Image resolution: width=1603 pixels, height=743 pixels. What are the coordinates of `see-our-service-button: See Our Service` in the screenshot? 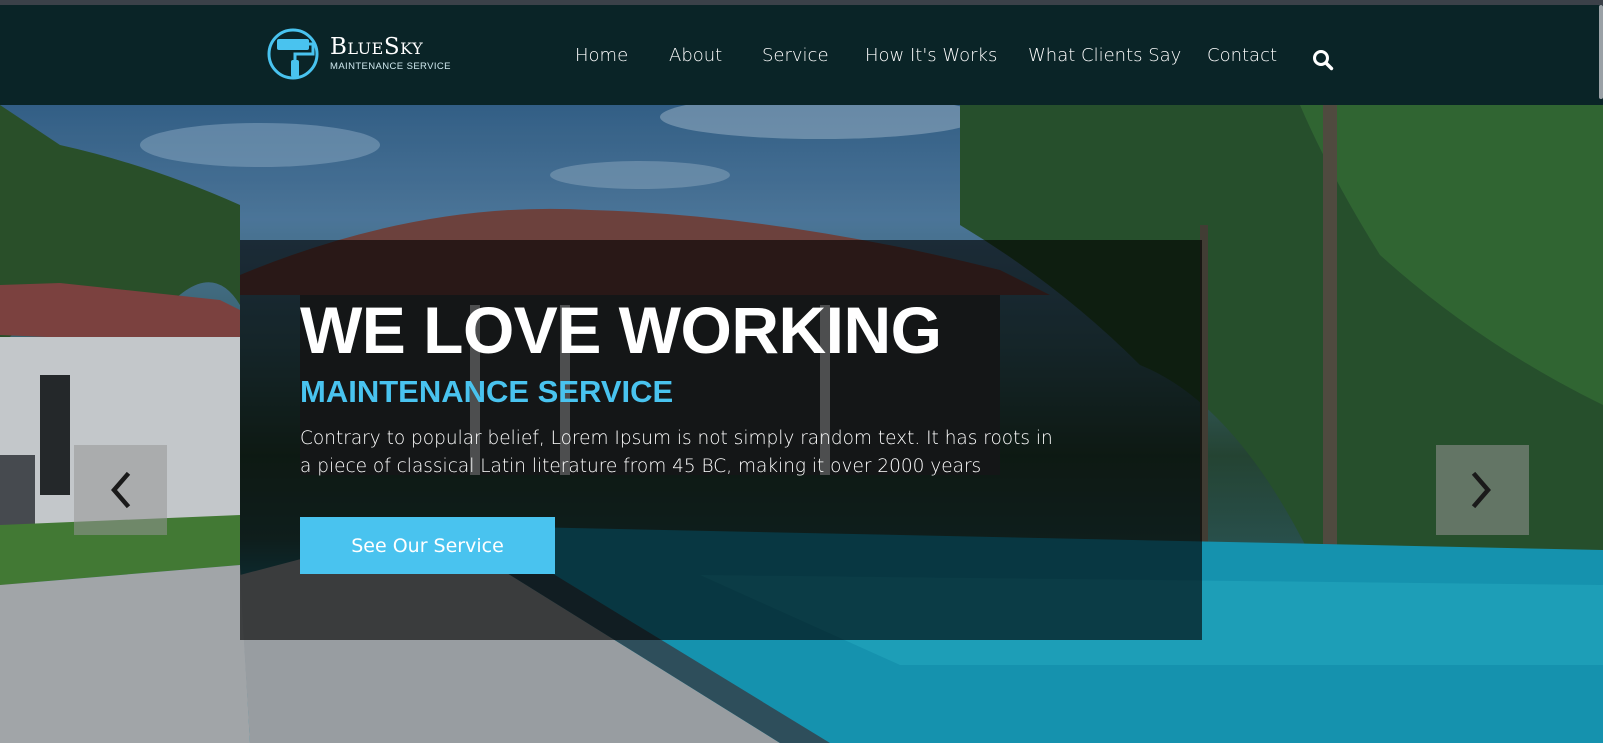 It's located at (427, 545).